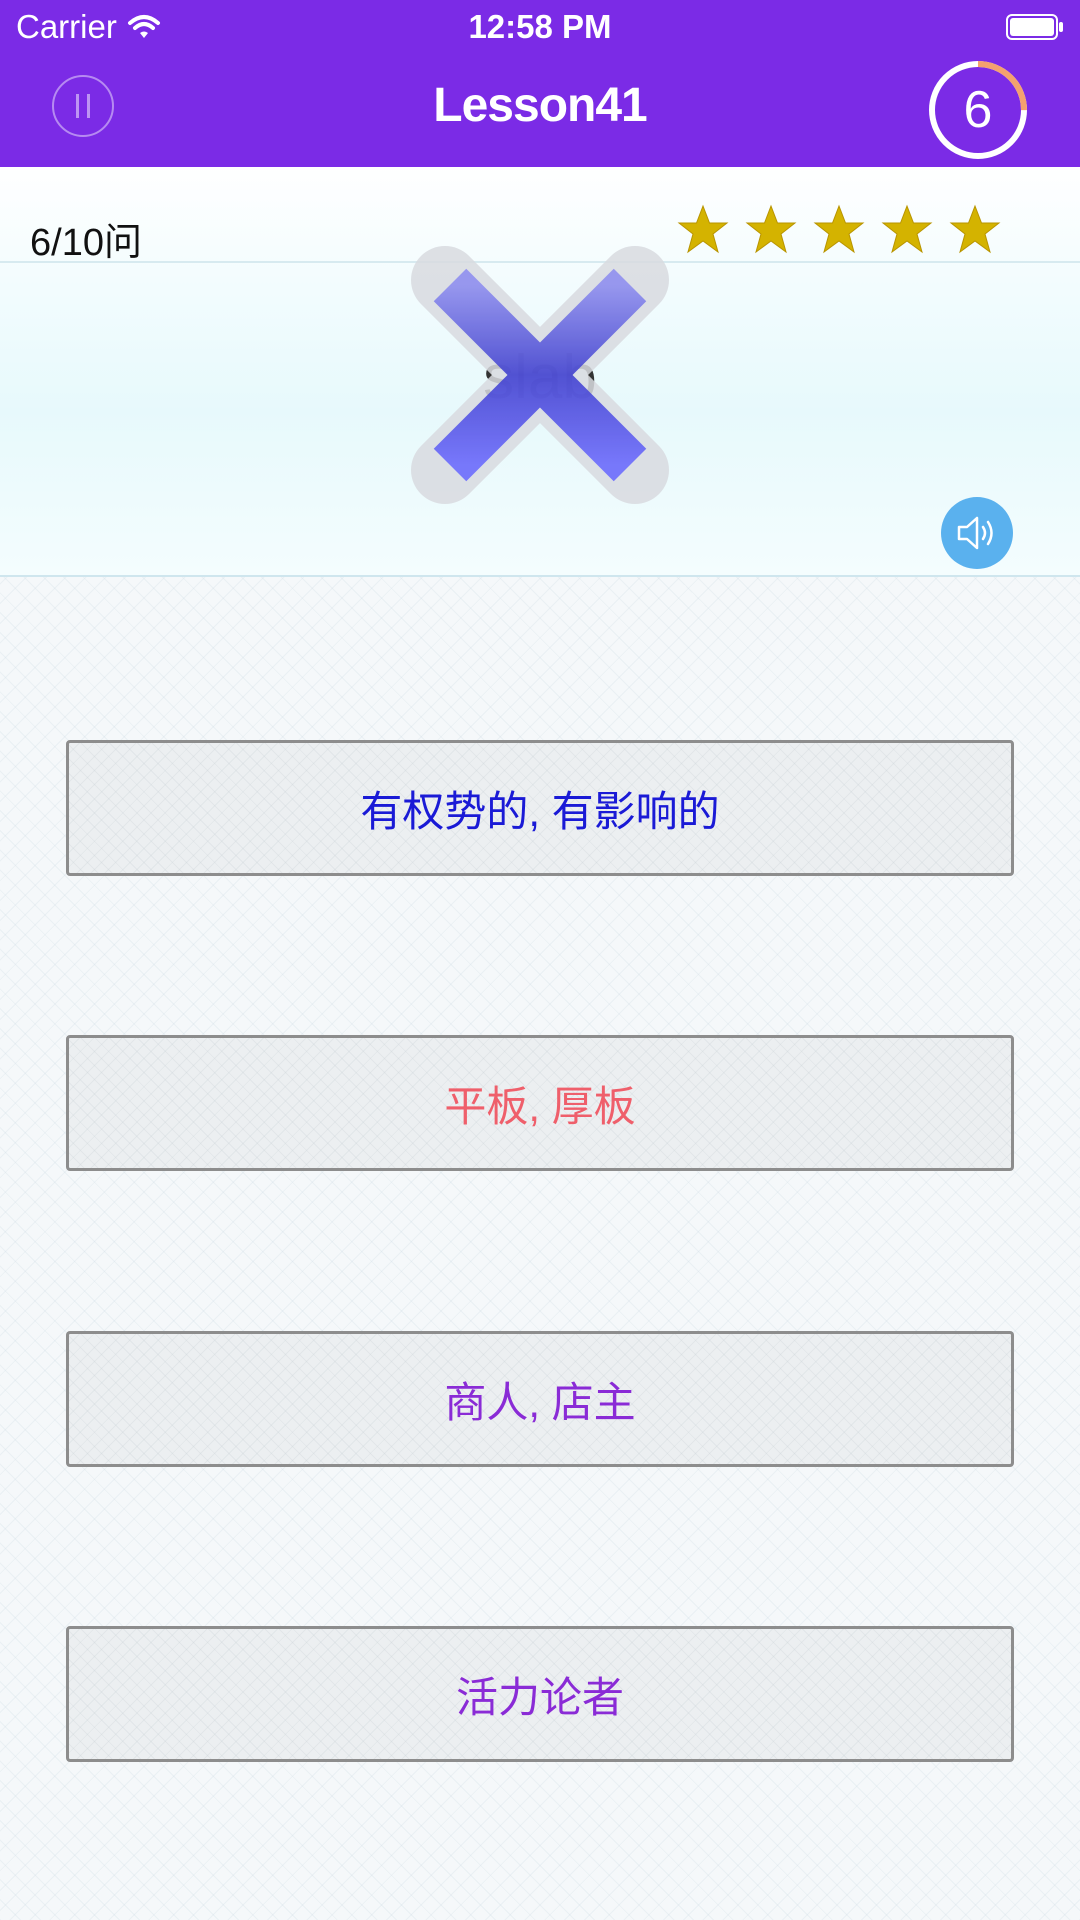 Image resolution: width=1080 pixels, height=1920 pixels. Describe the element at coordinates (540, 26) in the screenshot. I see `status-time: 12:58 PM` at that location.